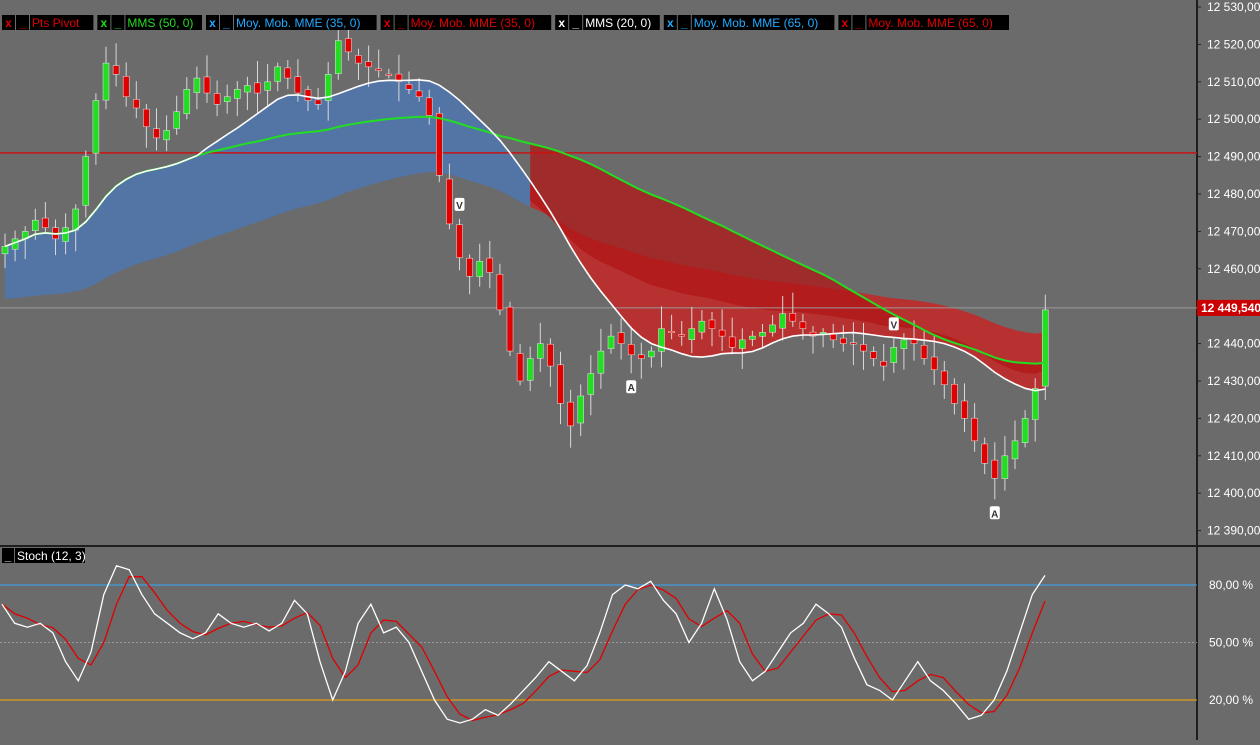  I want to click on buy-marker: A, so click(994, 513).